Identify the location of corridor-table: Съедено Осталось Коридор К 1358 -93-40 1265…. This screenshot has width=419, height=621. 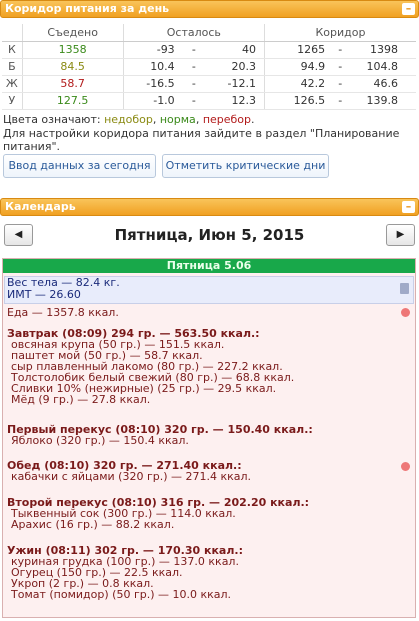
(209, 67).